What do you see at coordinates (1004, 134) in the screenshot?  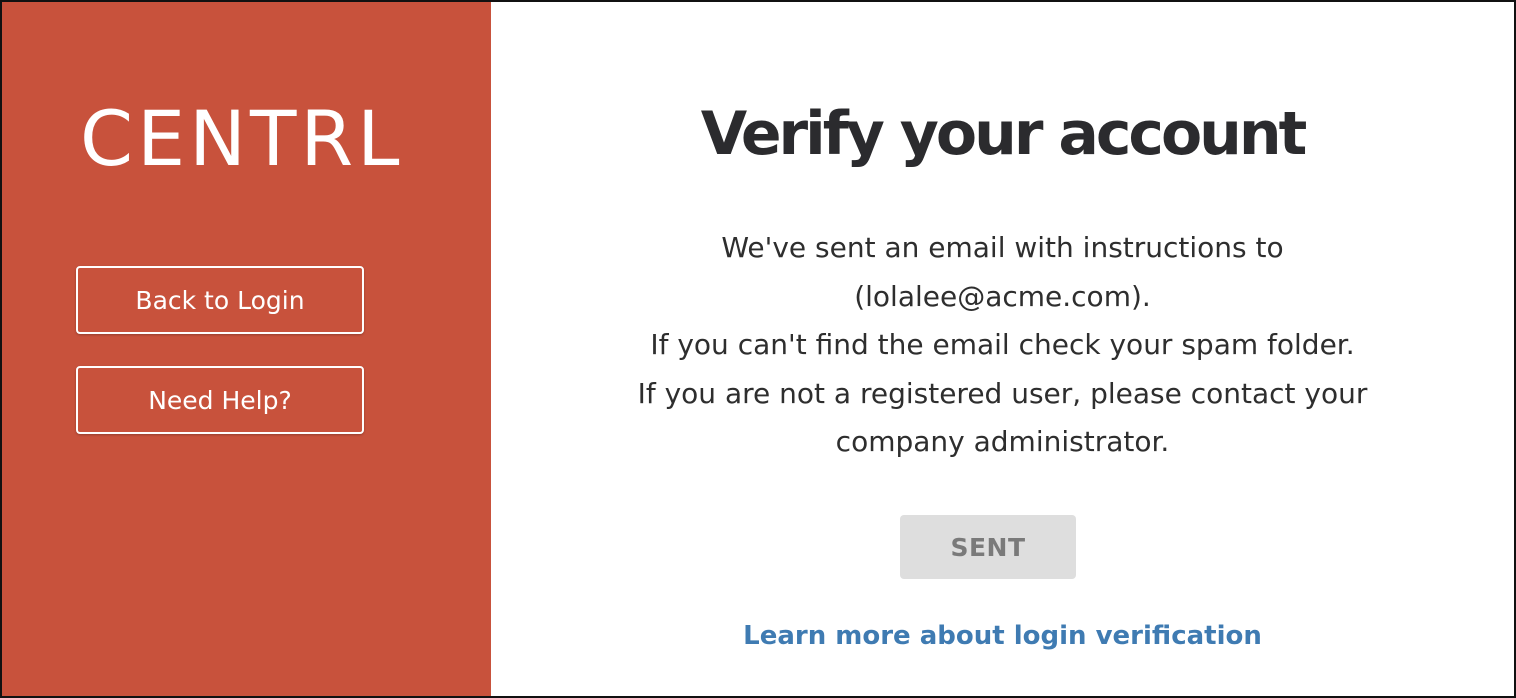 I see `page-title: Verify your account` at bounding box center [1004, 134].